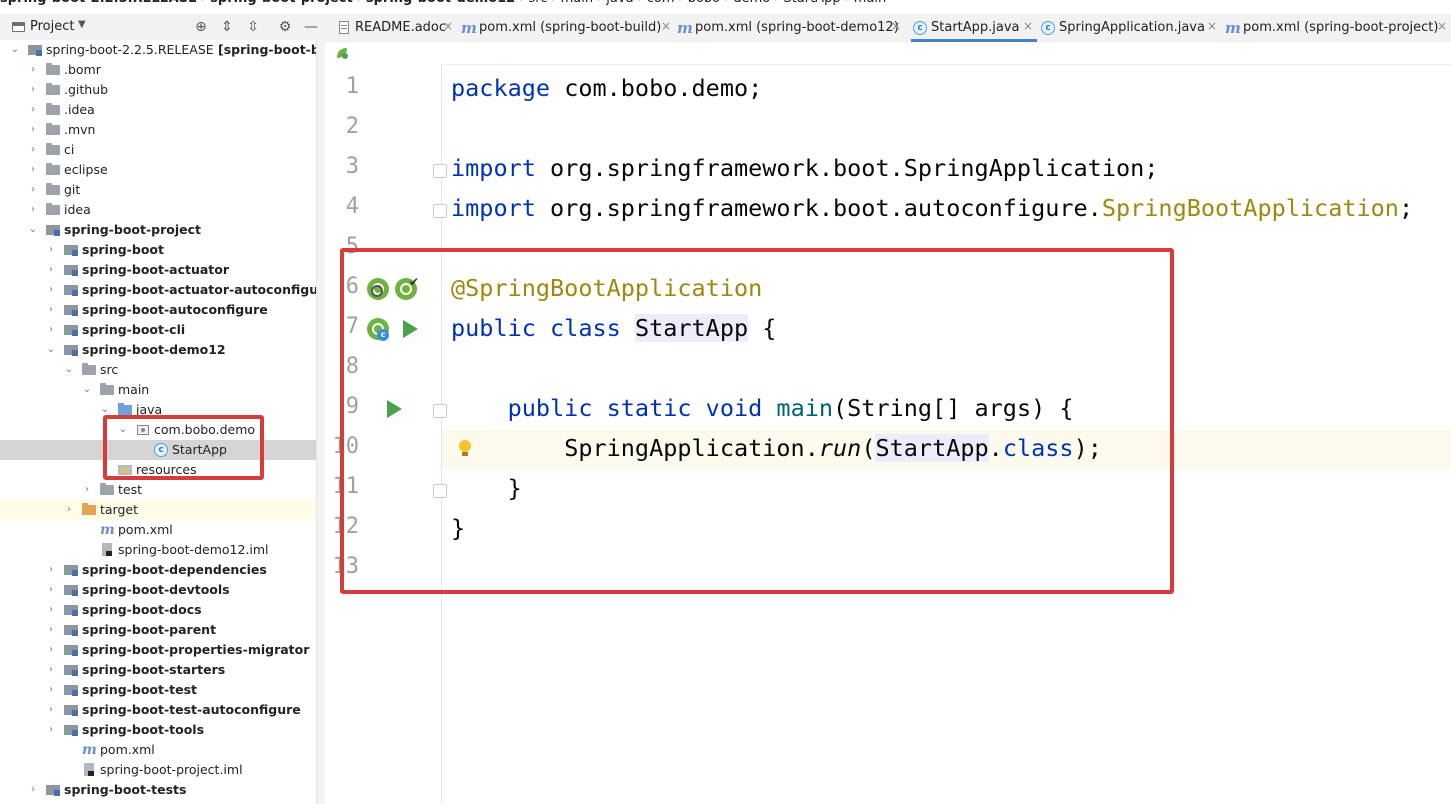  Describe the element at coordinates (158, 190) in the screenshot. I see `tree-item: › git` at that location.